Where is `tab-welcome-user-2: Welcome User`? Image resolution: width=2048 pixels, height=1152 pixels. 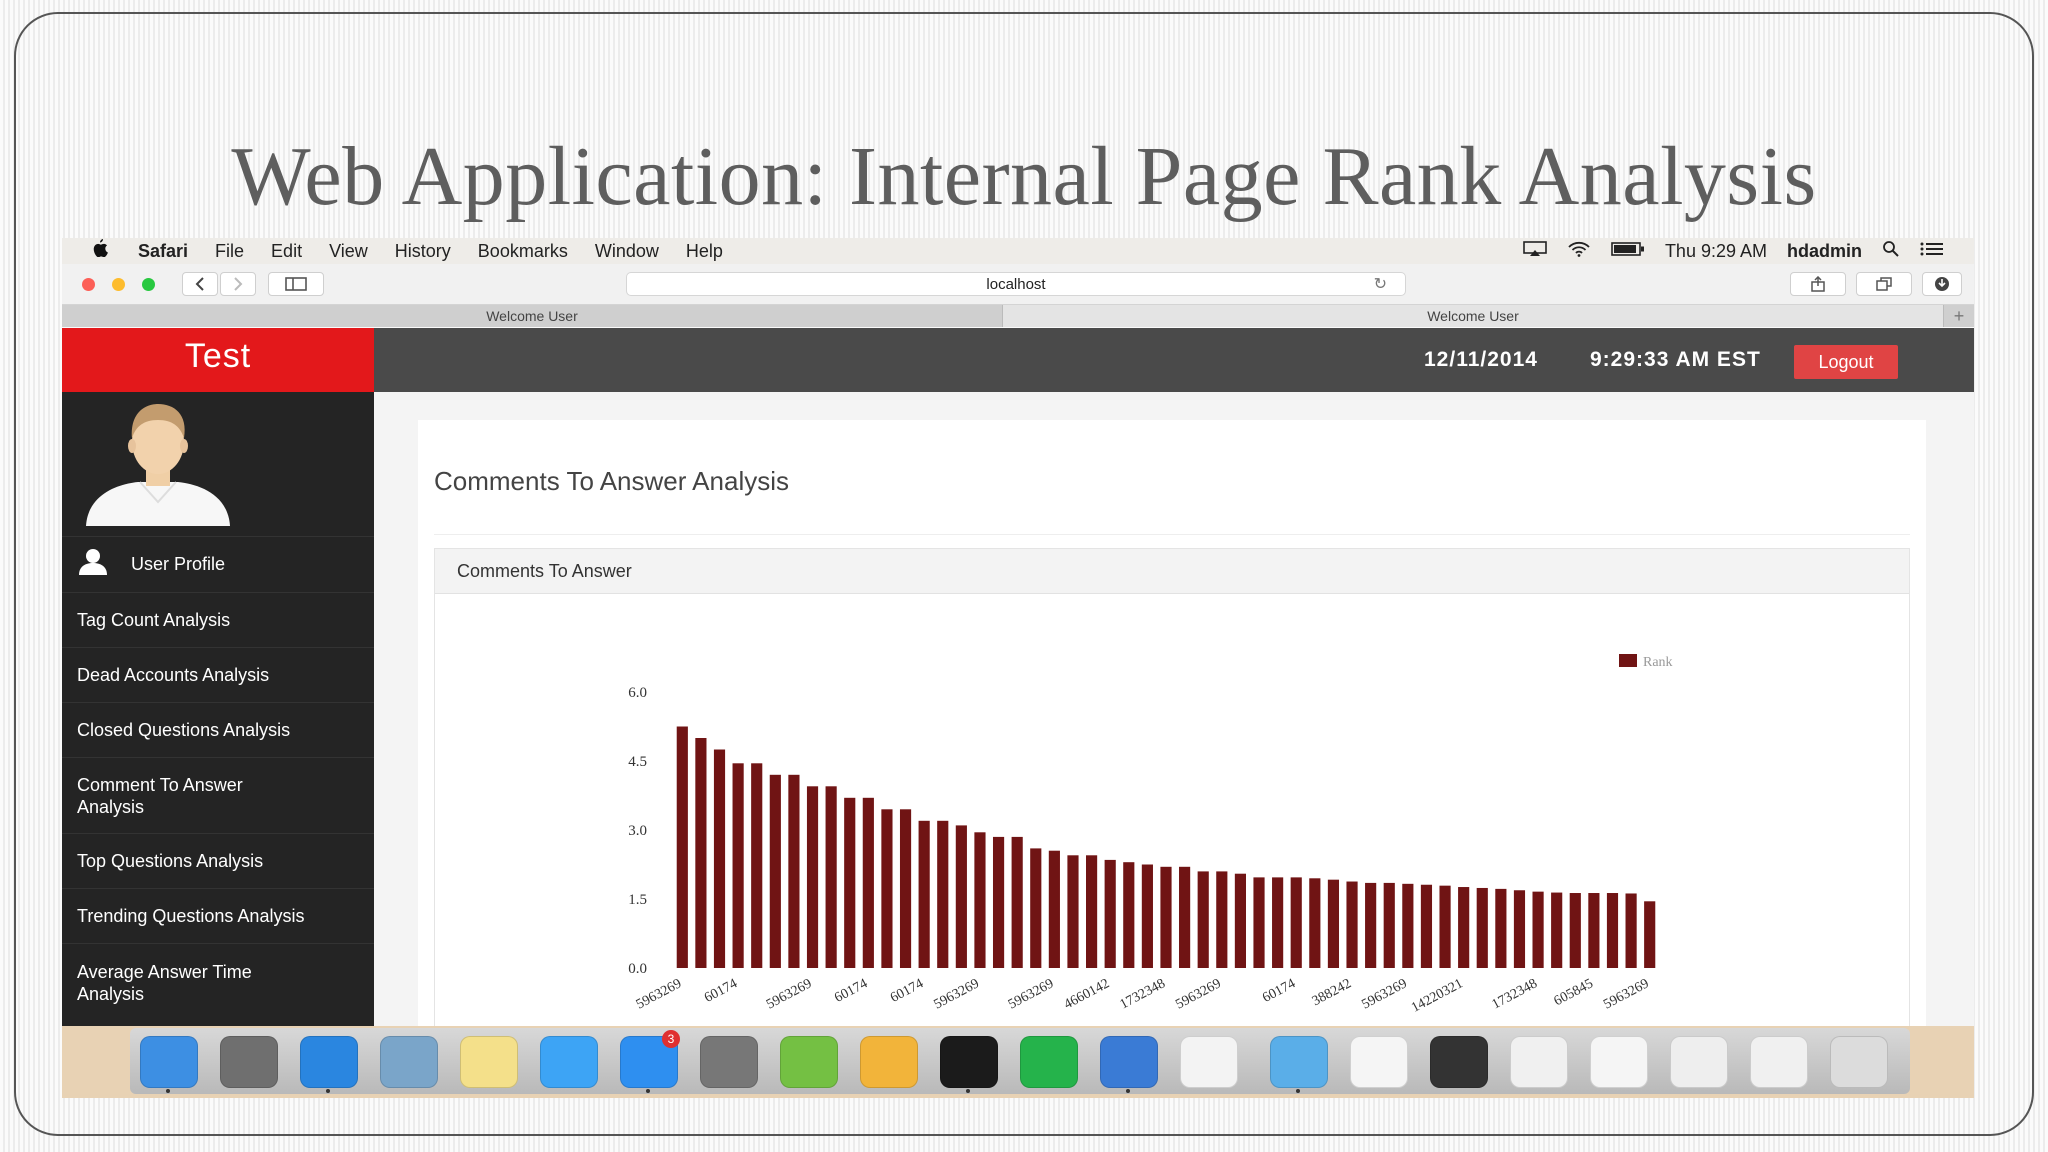 tab-welcome-user-2: Welcome User is located at coordinates (1473, 316).